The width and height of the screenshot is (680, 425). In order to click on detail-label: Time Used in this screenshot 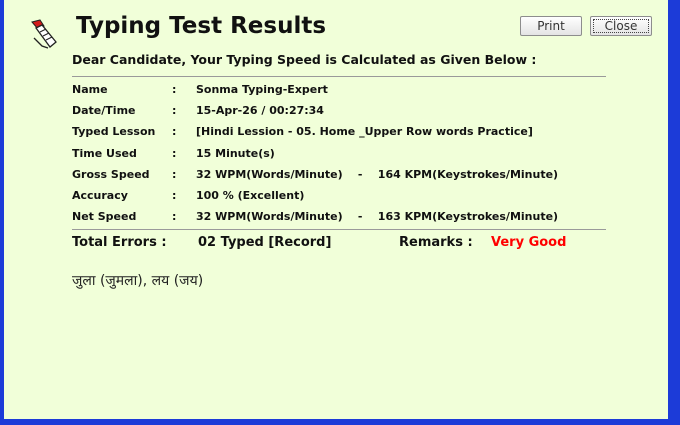, I will do `click(104, 153)`.